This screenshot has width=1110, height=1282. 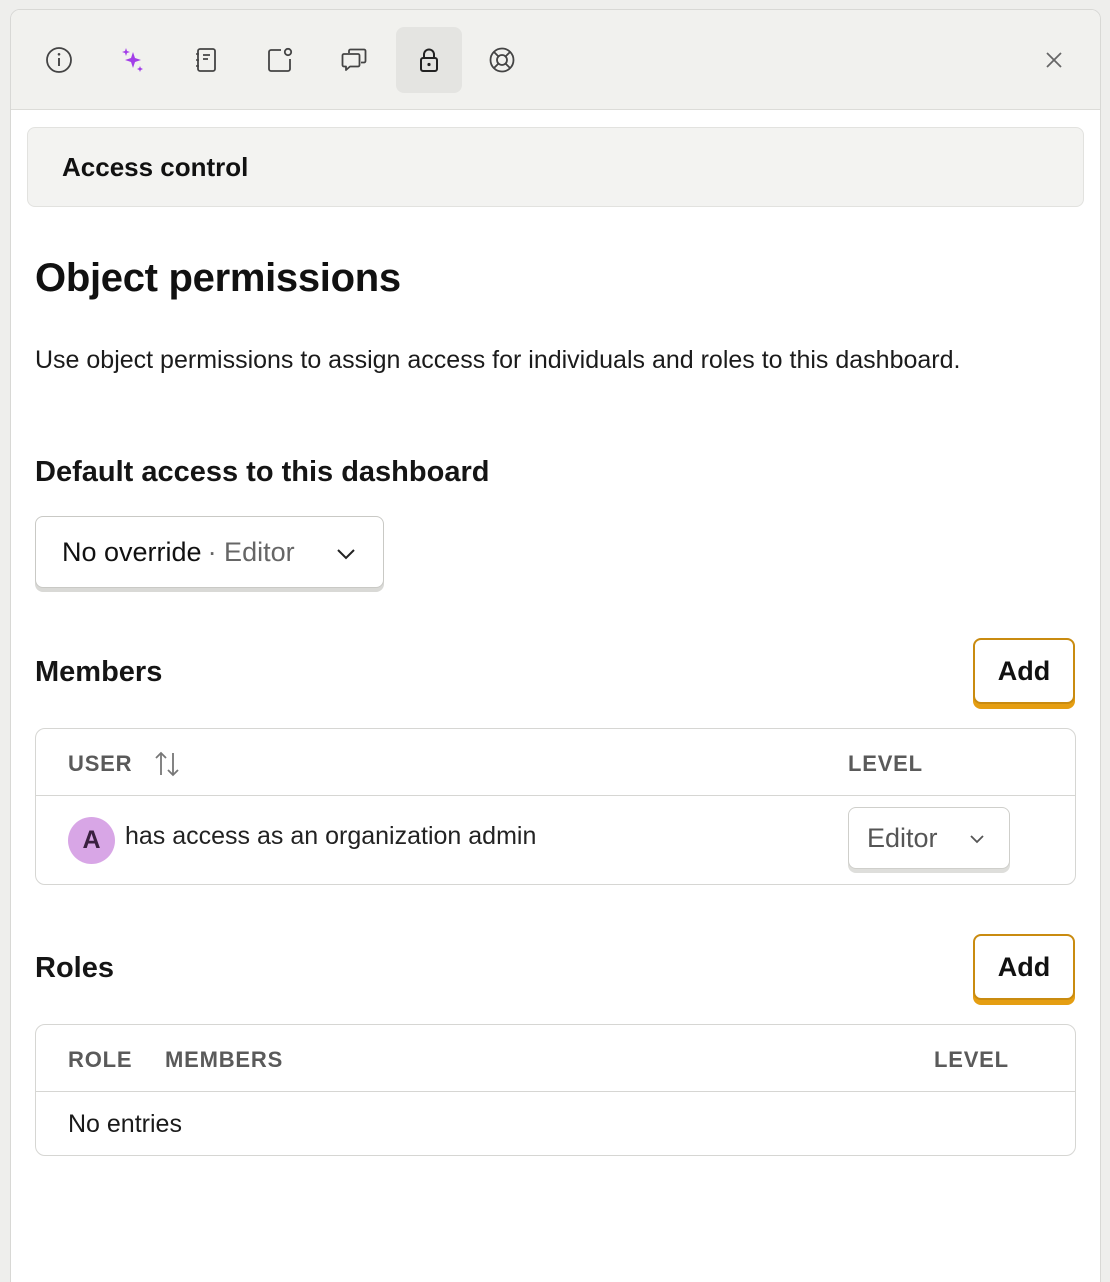 What do you see at coordinates (132, 551) in the screenshot?
I see `default-access-value: No override` at bounding box center [132, 551].